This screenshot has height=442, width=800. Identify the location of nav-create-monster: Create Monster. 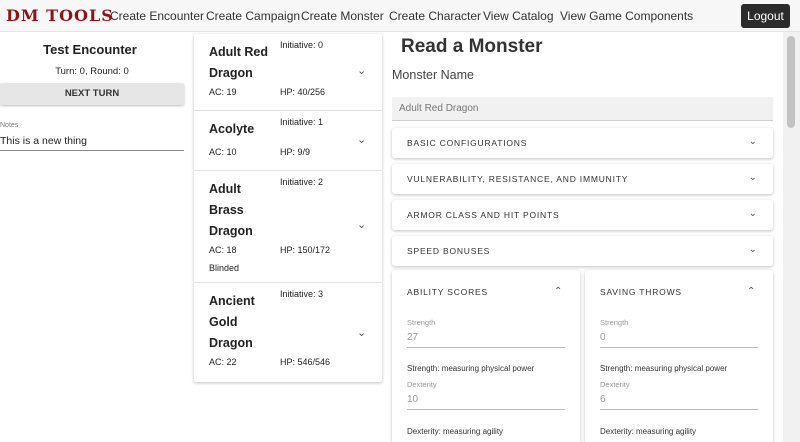
(342, 16).